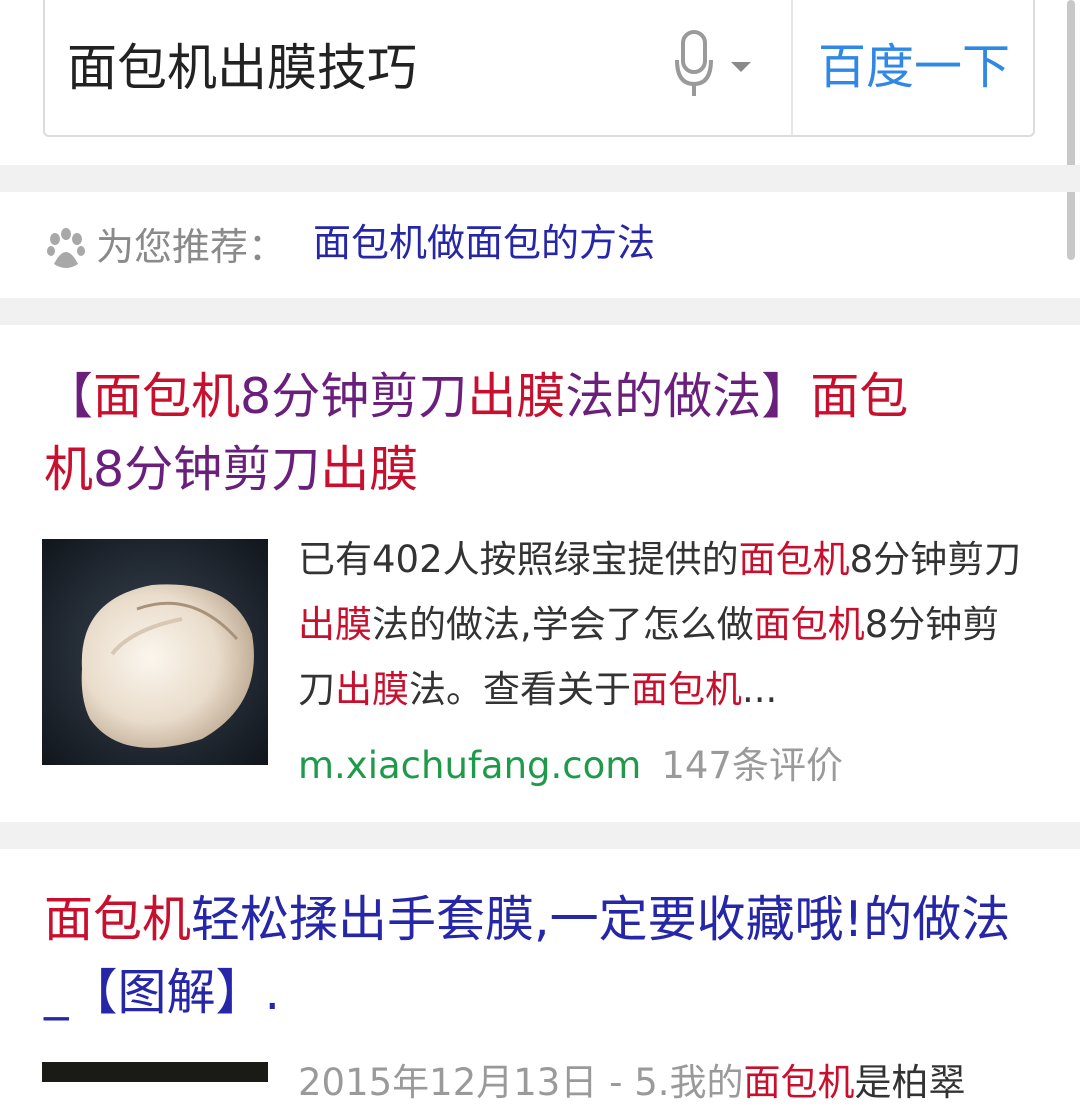 Image resolution: width=1080 pixels, height=1115 pixels. What do you see at coordinates (69, 396) in the screenshot?
I see `title-text: 【` at bounding box center [69, 396].